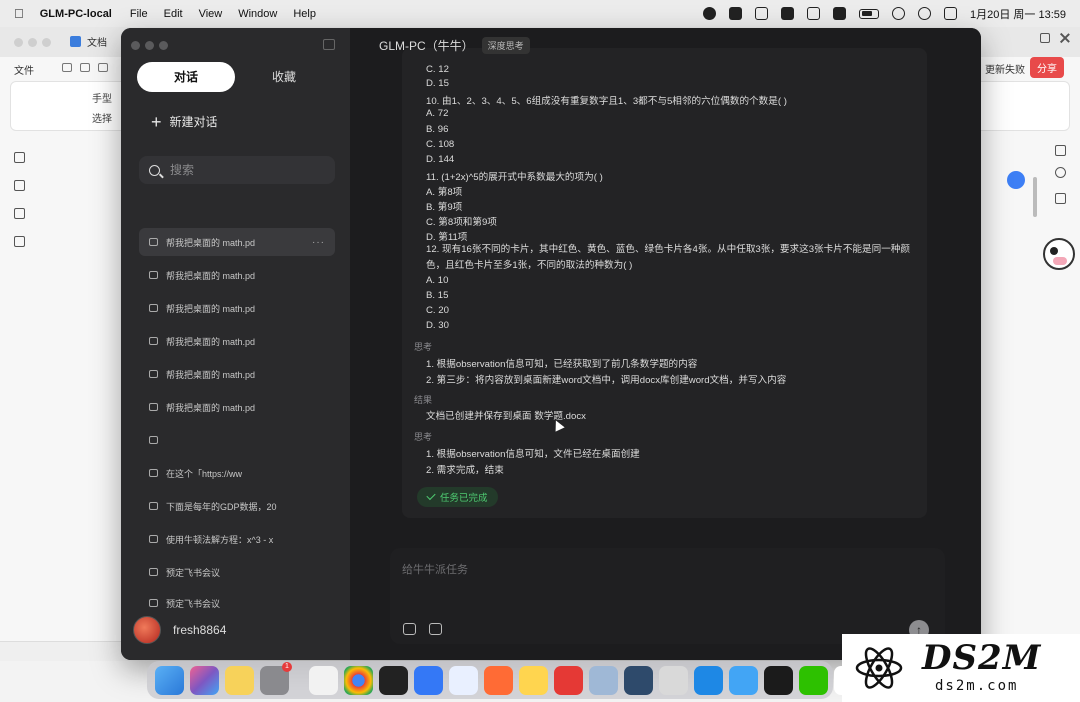  What do you see at coordinates (204, 680) in the screenshot?
I see `launchpad-icon` at bounding box center [204, 680].